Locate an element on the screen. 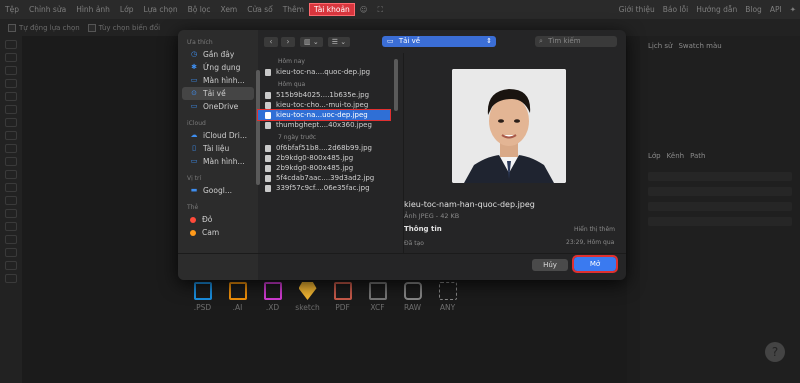 The height and width of the screenshot is (383, 800). tab-swatch: Swatch màu is located at coordinates (699, 46).